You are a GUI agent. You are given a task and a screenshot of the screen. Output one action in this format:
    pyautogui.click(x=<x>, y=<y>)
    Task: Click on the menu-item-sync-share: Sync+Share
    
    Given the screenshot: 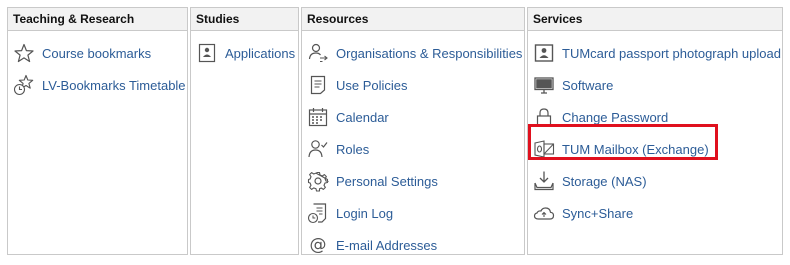 What is the action you would take?
    pyautogui.click(x=582, y=213)
    